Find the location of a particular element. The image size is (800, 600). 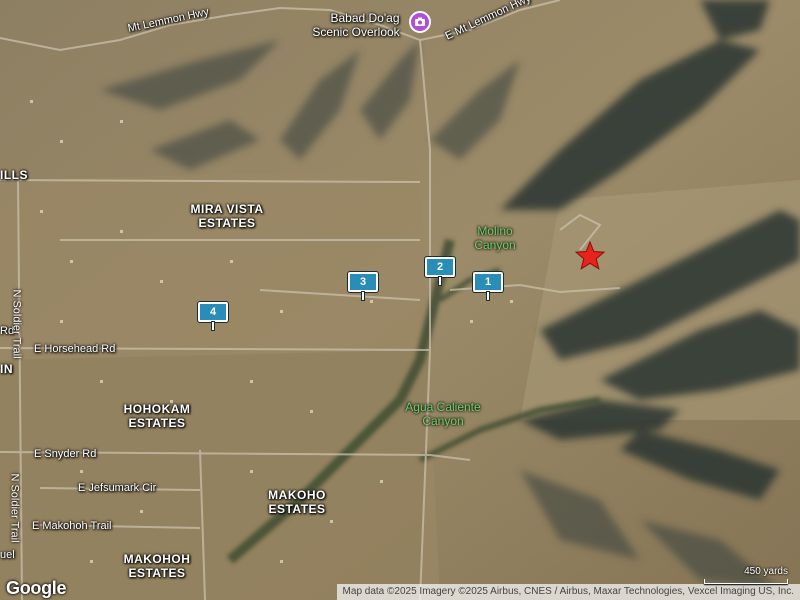

park-label-agua-line1: Agua Caliente is located at coordinates (443, 407).